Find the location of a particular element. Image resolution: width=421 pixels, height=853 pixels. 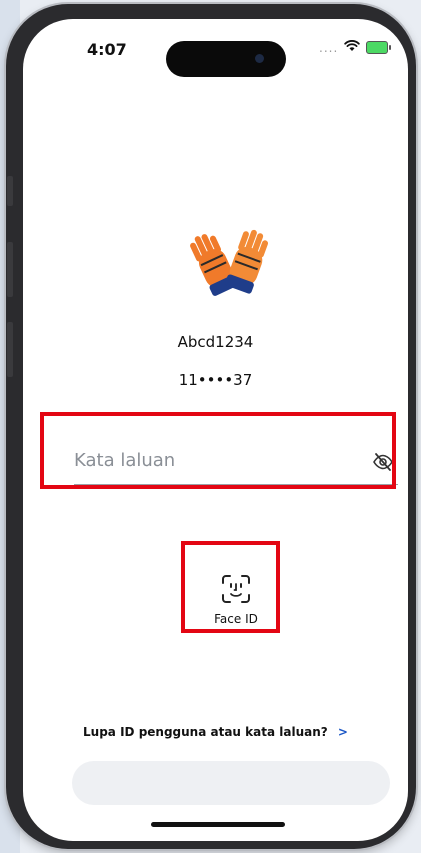

camera-dot is located at coordinates (259, 58).